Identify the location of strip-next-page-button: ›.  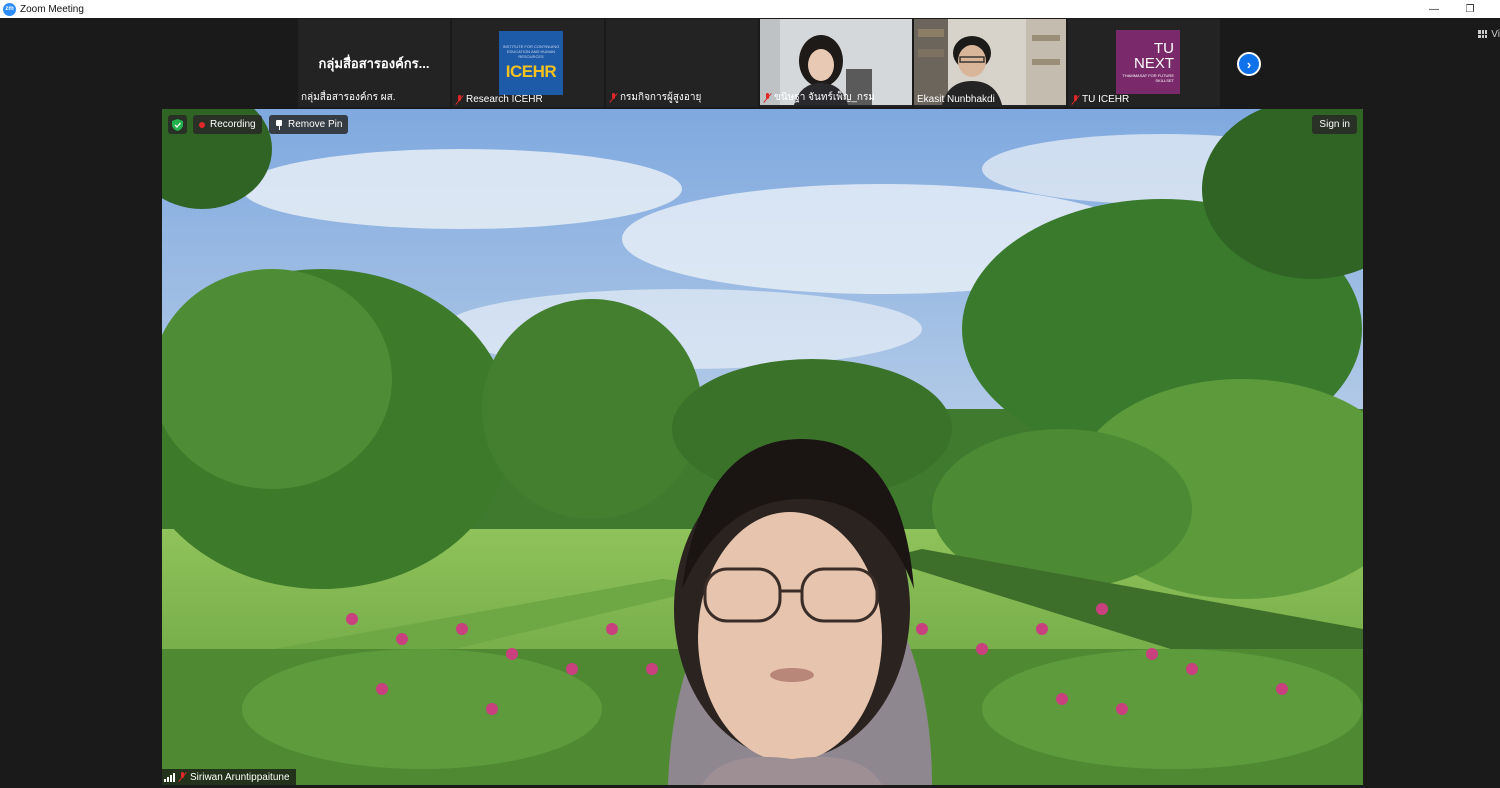
(1249, 64).